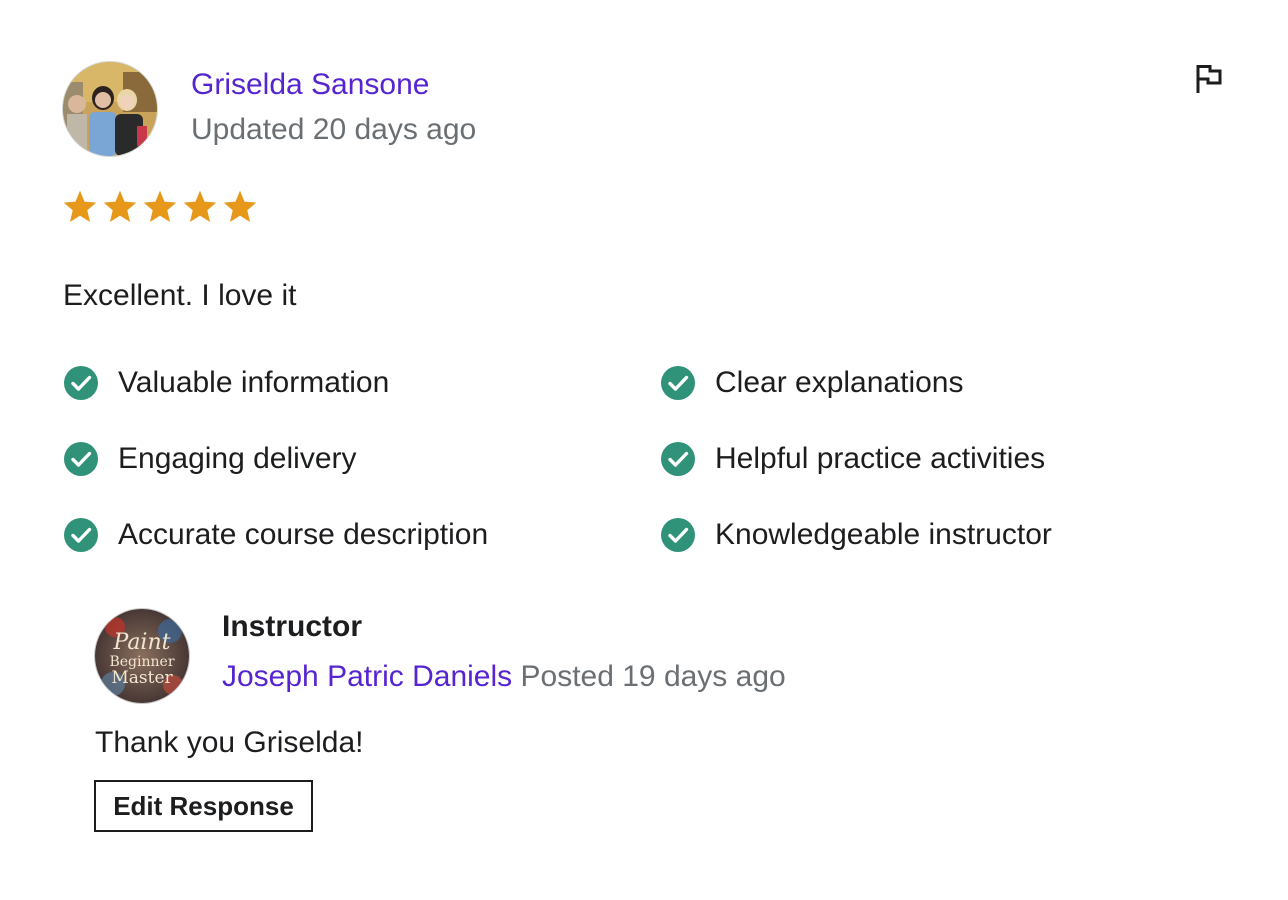 This screenshot has height=900, width=1288. I want to click on feedback-tag-label: Engaging delivery, so click(237, 458).